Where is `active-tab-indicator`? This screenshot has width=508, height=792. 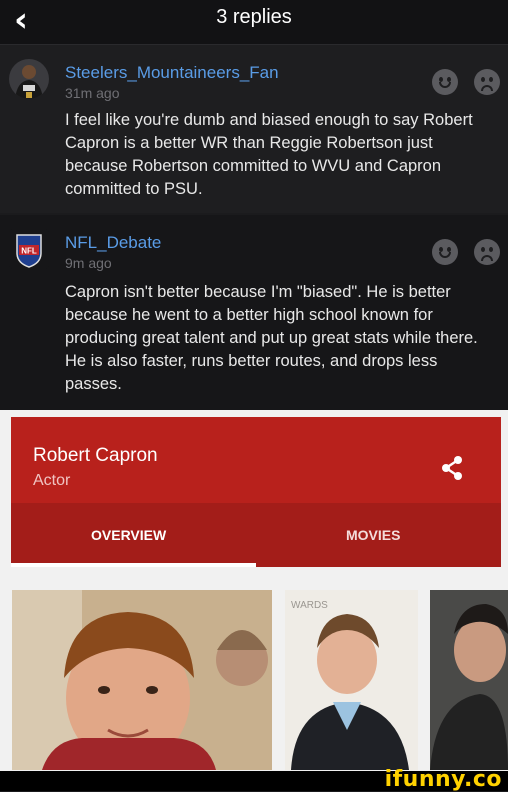
active-tab-indicator is located at coordinates (133, 565).